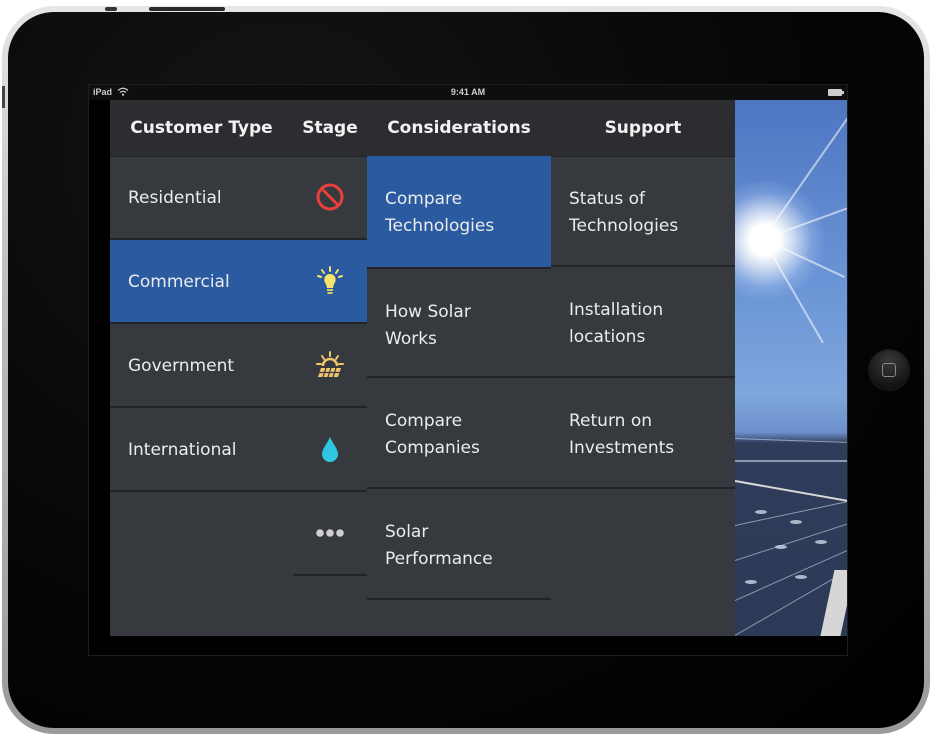  Describe the element at coordinates (428, 312) in the screenshot. I see `list-item-label-line1: How Solar` at that location.